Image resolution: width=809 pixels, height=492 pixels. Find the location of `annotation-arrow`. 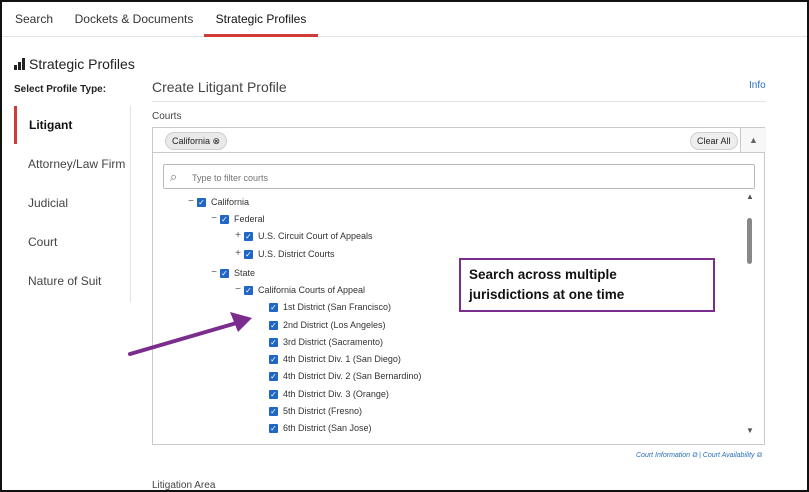

annotation-arrow is located at coordinates (190, 334).